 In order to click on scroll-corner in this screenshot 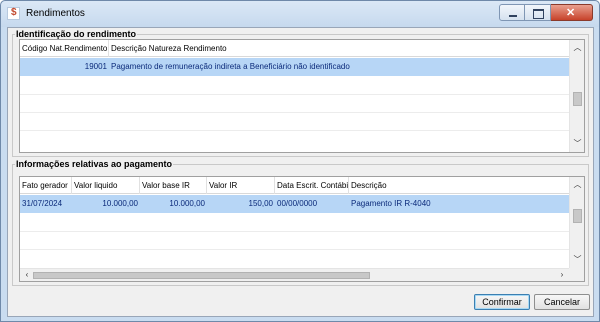, I will do `click(576, 274)`.